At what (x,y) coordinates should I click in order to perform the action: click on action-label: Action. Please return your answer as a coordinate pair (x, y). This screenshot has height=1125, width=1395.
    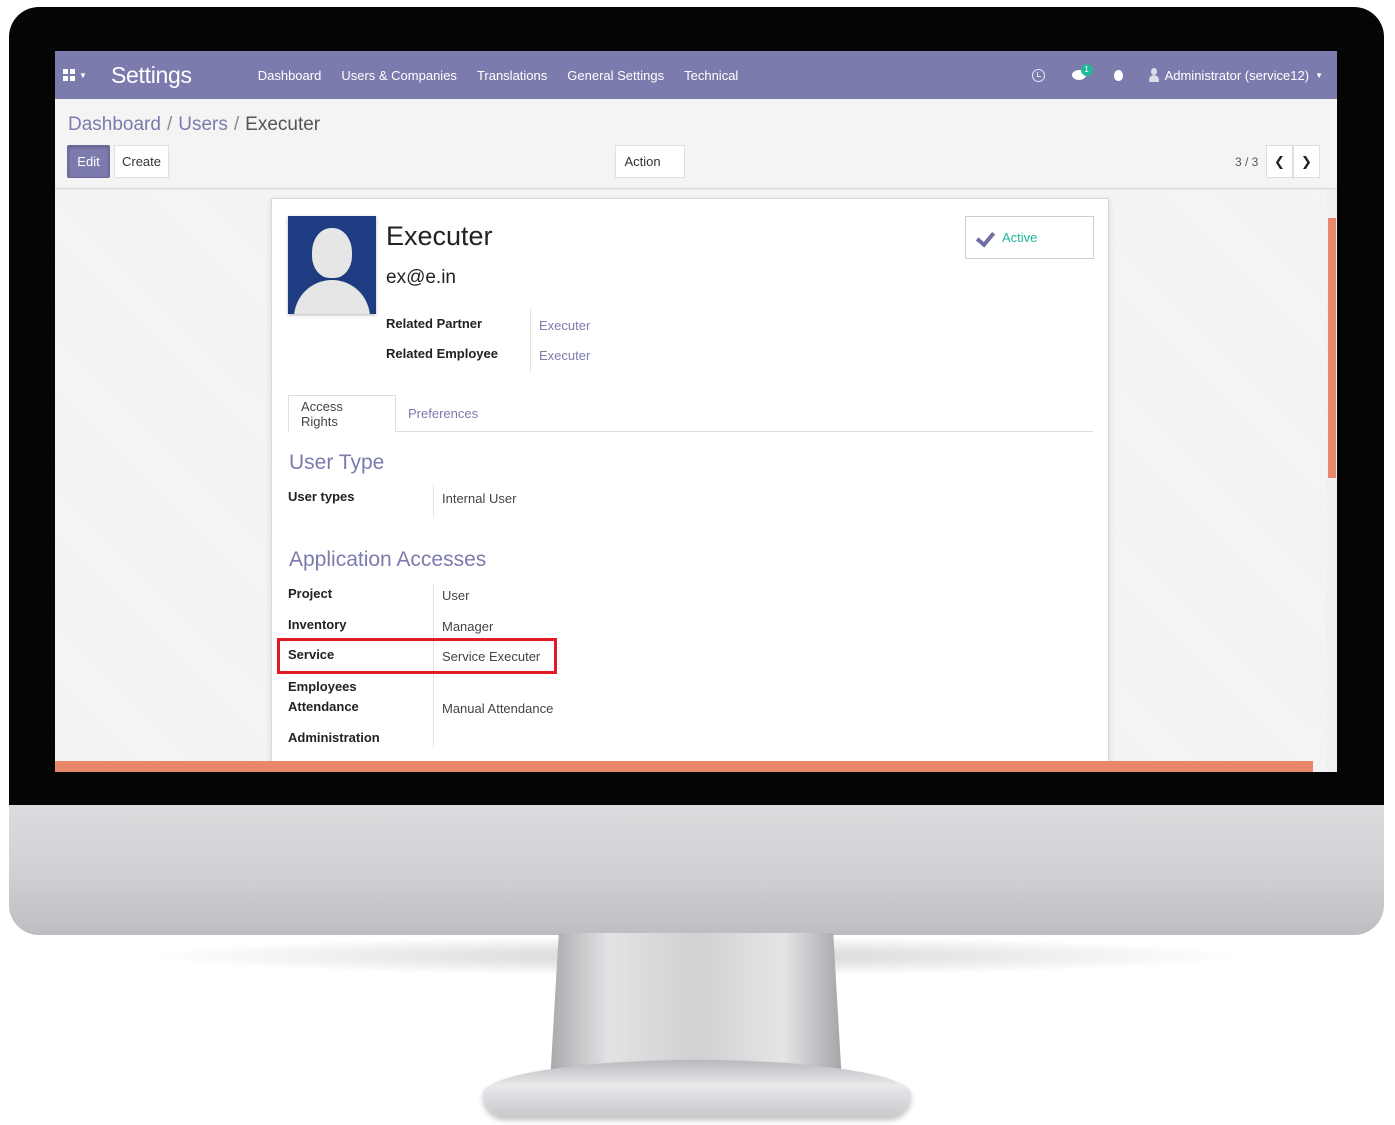
    Looking at the image, I should click on (642, 161).